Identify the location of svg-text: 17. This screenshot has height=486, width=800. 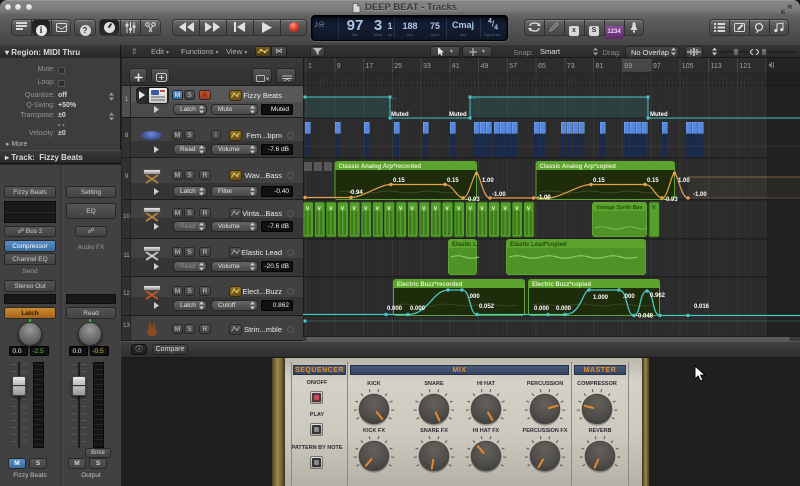
(370, 66).